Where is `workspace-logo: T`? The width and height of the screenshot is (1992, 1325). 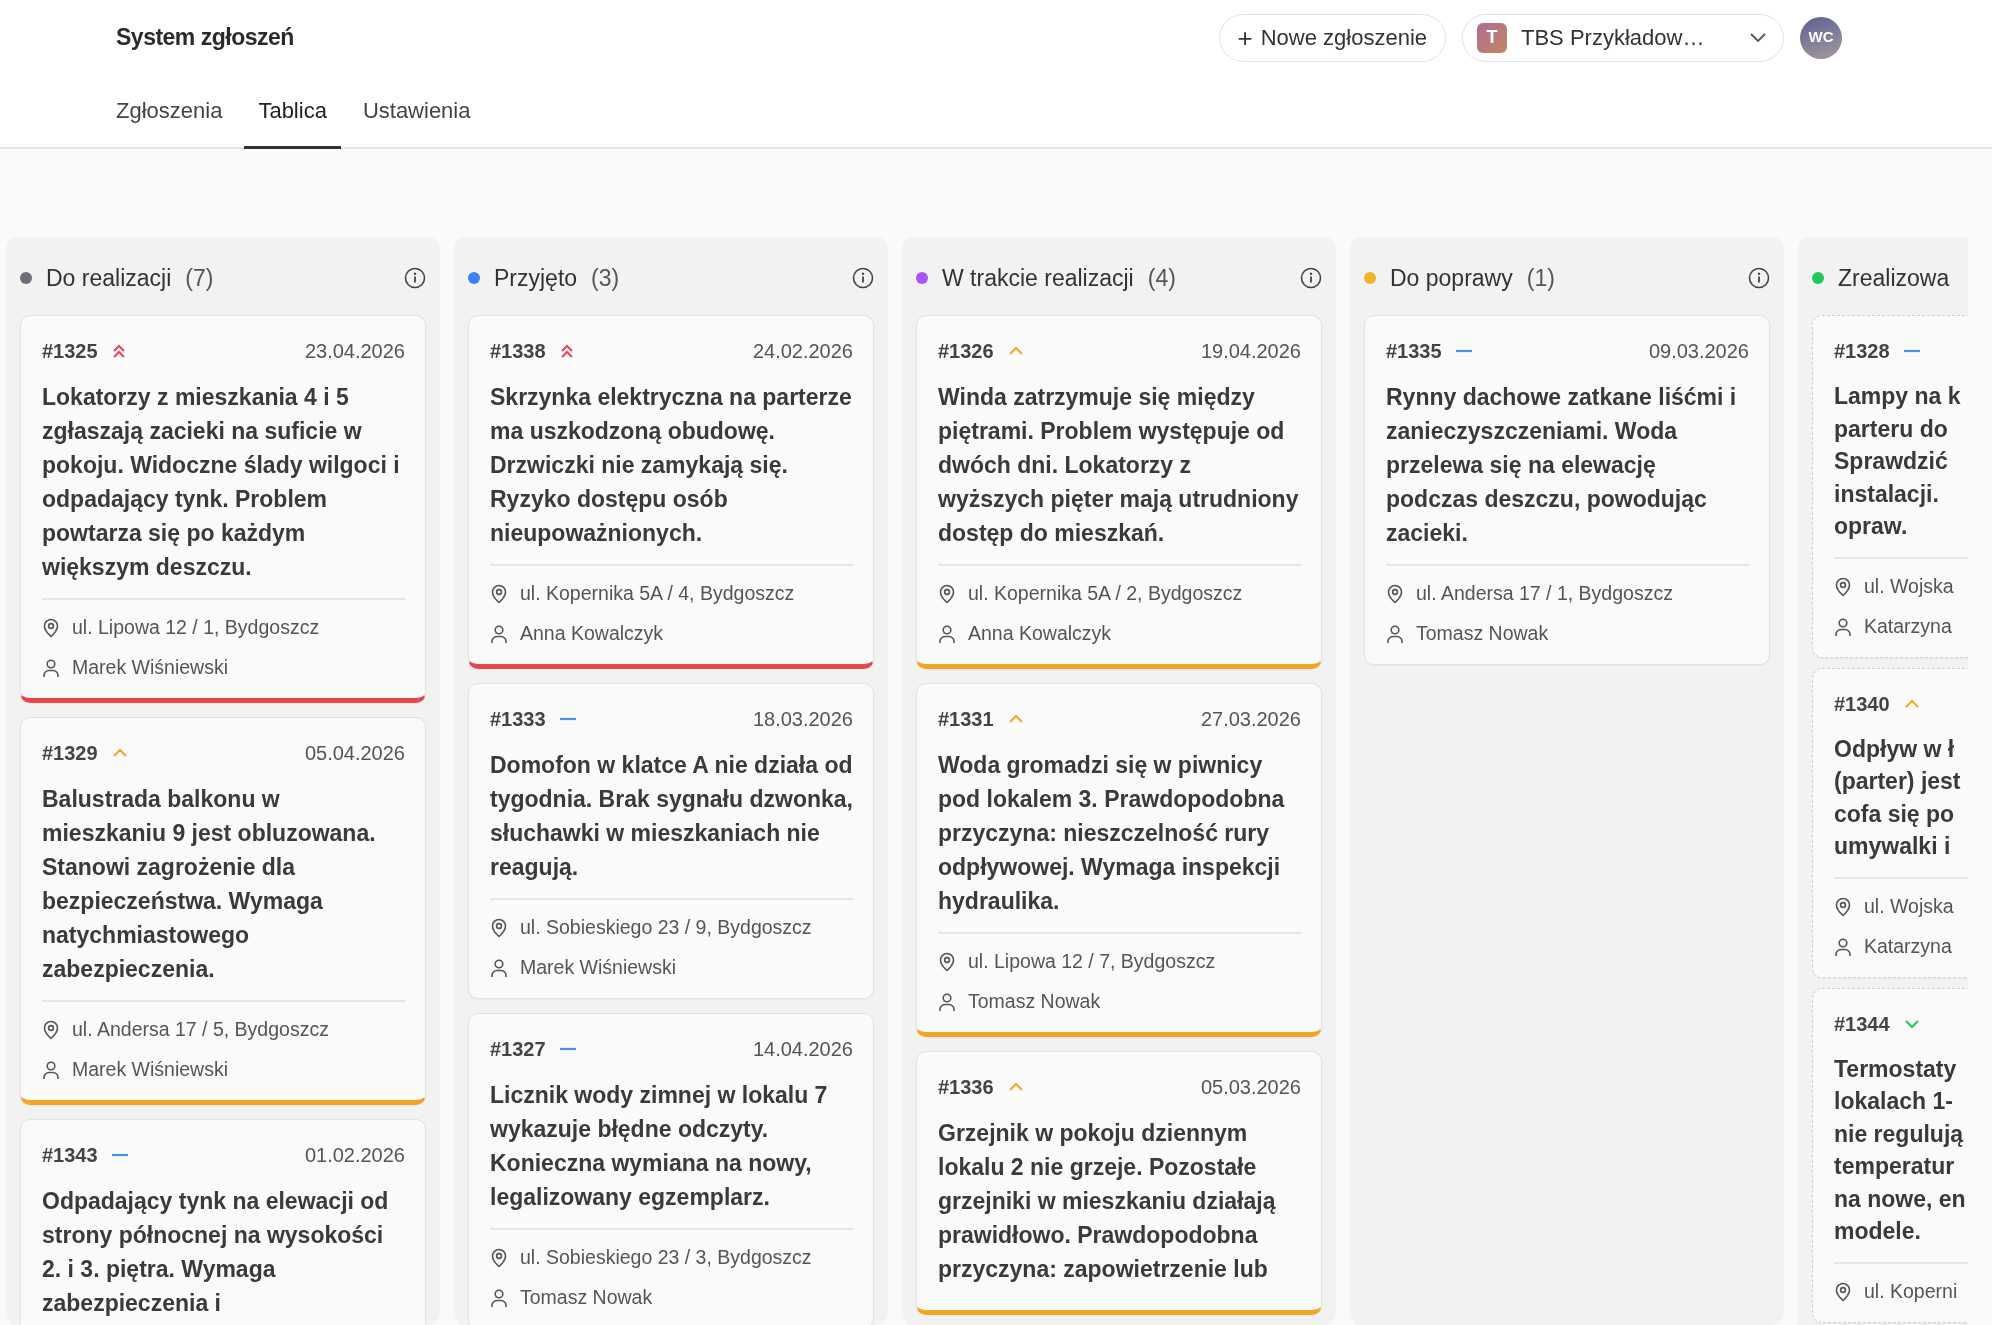
workspace-logo: T is located at coordinates (1492, 37).